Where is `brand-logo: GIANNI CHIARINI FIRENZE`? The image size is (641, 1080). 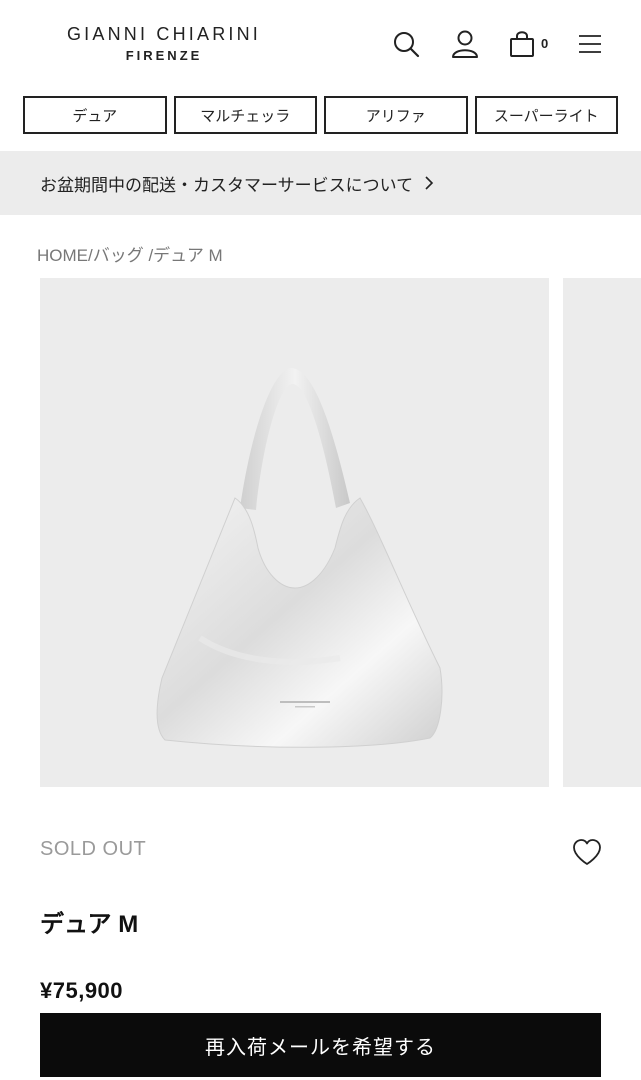
brand-logo: GIANNI CHIARINI FIRENZE is located at coordinates (164, 43).